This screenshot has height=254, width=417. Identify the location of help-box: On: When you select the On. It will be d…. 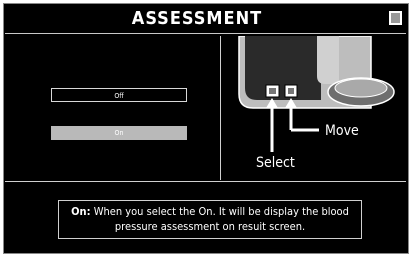
(210, 219).